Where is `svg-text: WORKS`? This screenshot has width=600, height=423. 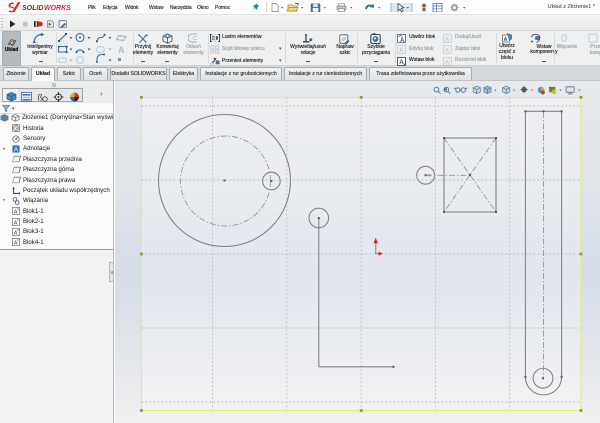
svg-text: WORKS is located at coordinates (57, 8).